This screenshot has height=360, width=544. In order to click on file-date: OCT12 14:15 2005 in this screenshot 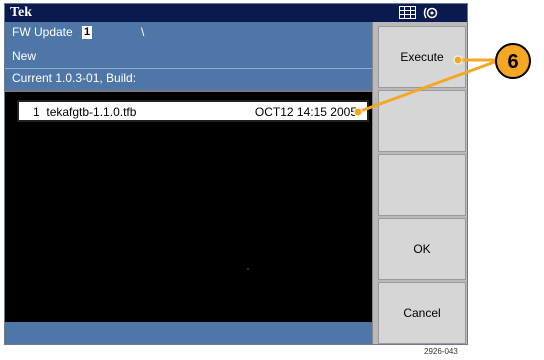, I will do `click(305, 112)`.